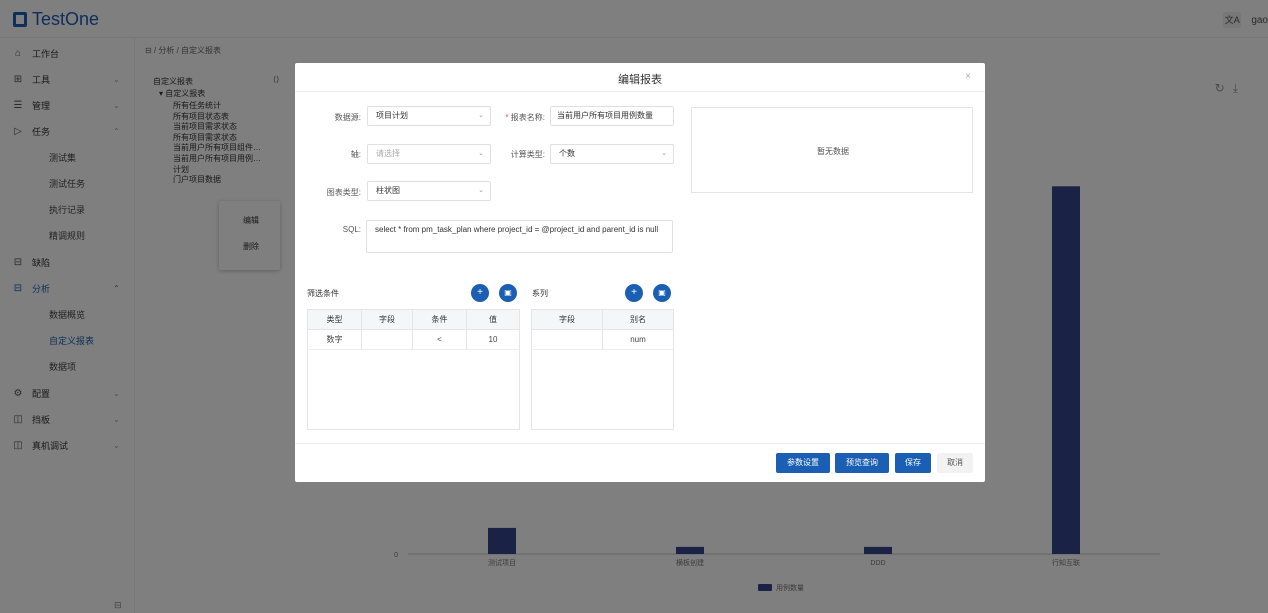 This screenshot has height=613, width=1268. What do you see at coordinates (429, 154) in the screenshot?
I see `axis-select: 请选择 ⌄` at bounding box center [429, 154].